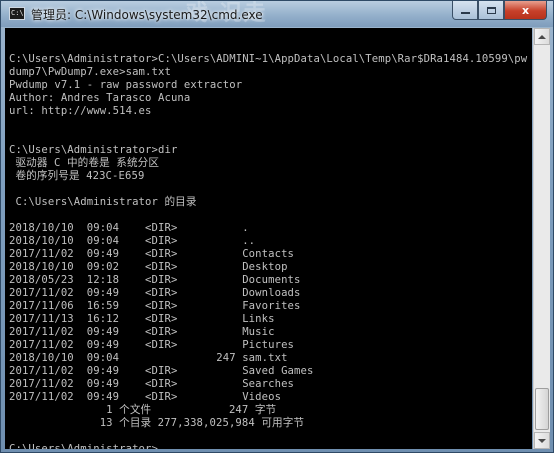  Describe the element at coordinates (152, 254) in the screenshot. I see `console-line: 2017/11/02 09:49 <DIR> Contacts` at that location.